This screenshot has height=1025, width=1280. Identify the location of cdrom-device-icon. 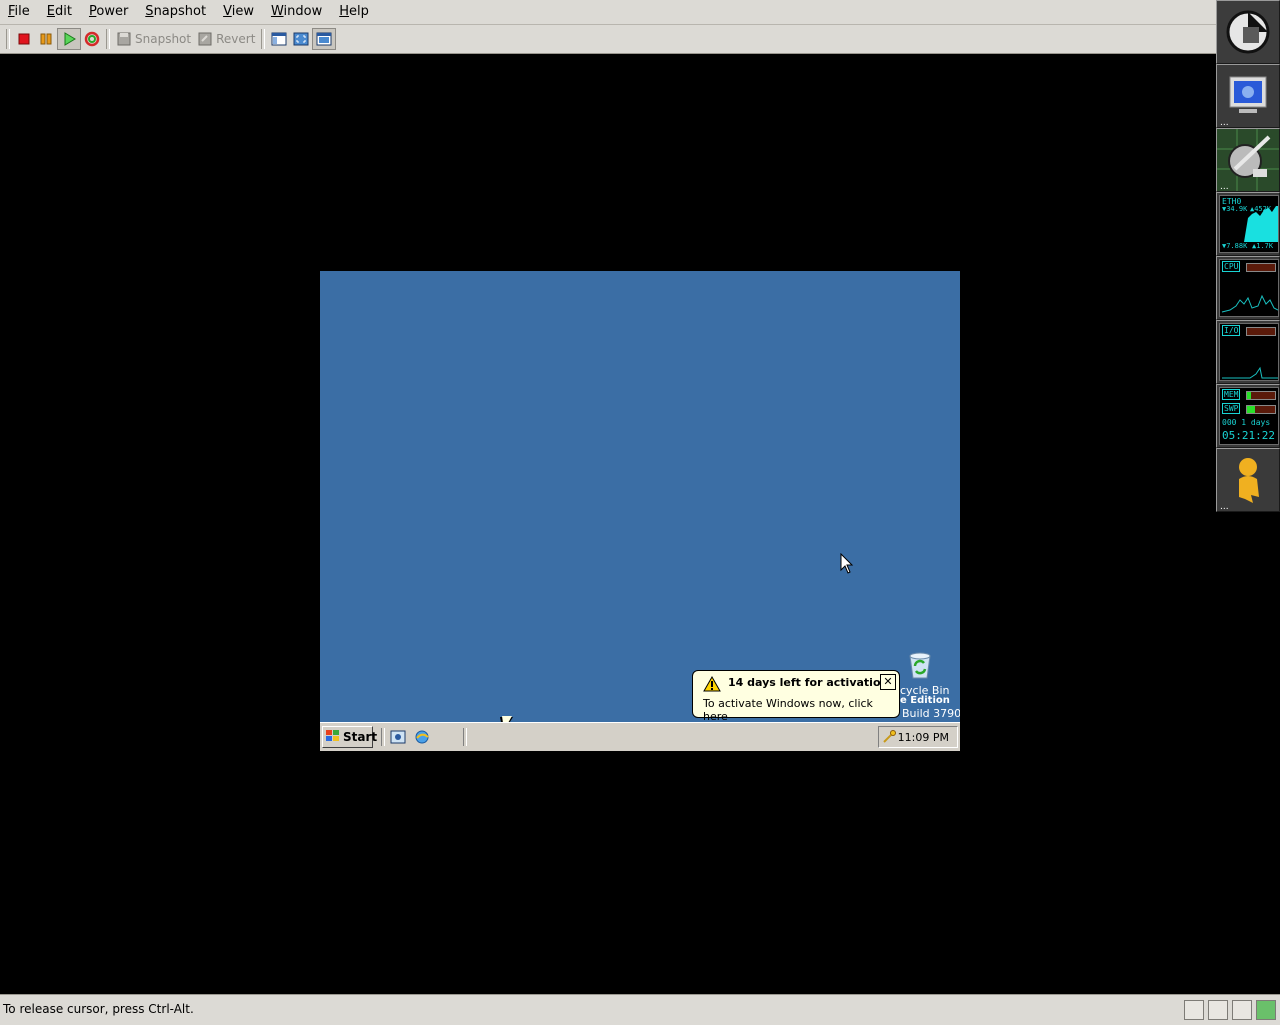
(1218, 1010).